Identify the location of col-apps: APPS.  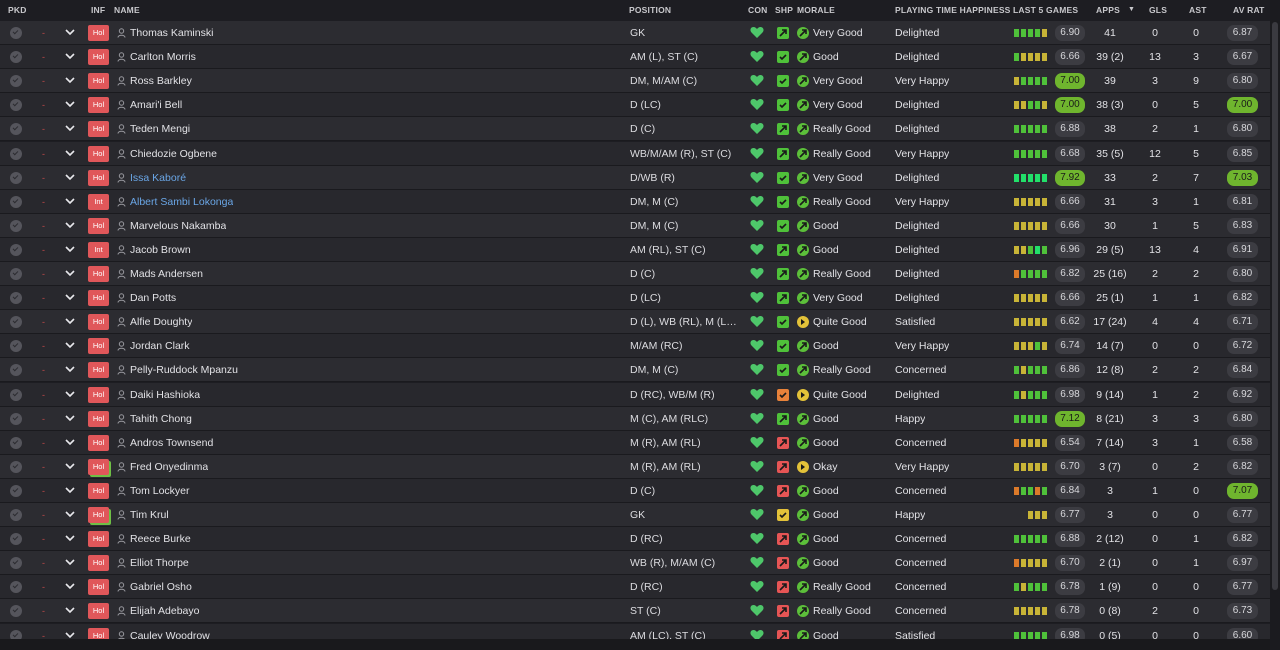
(1108, 10).